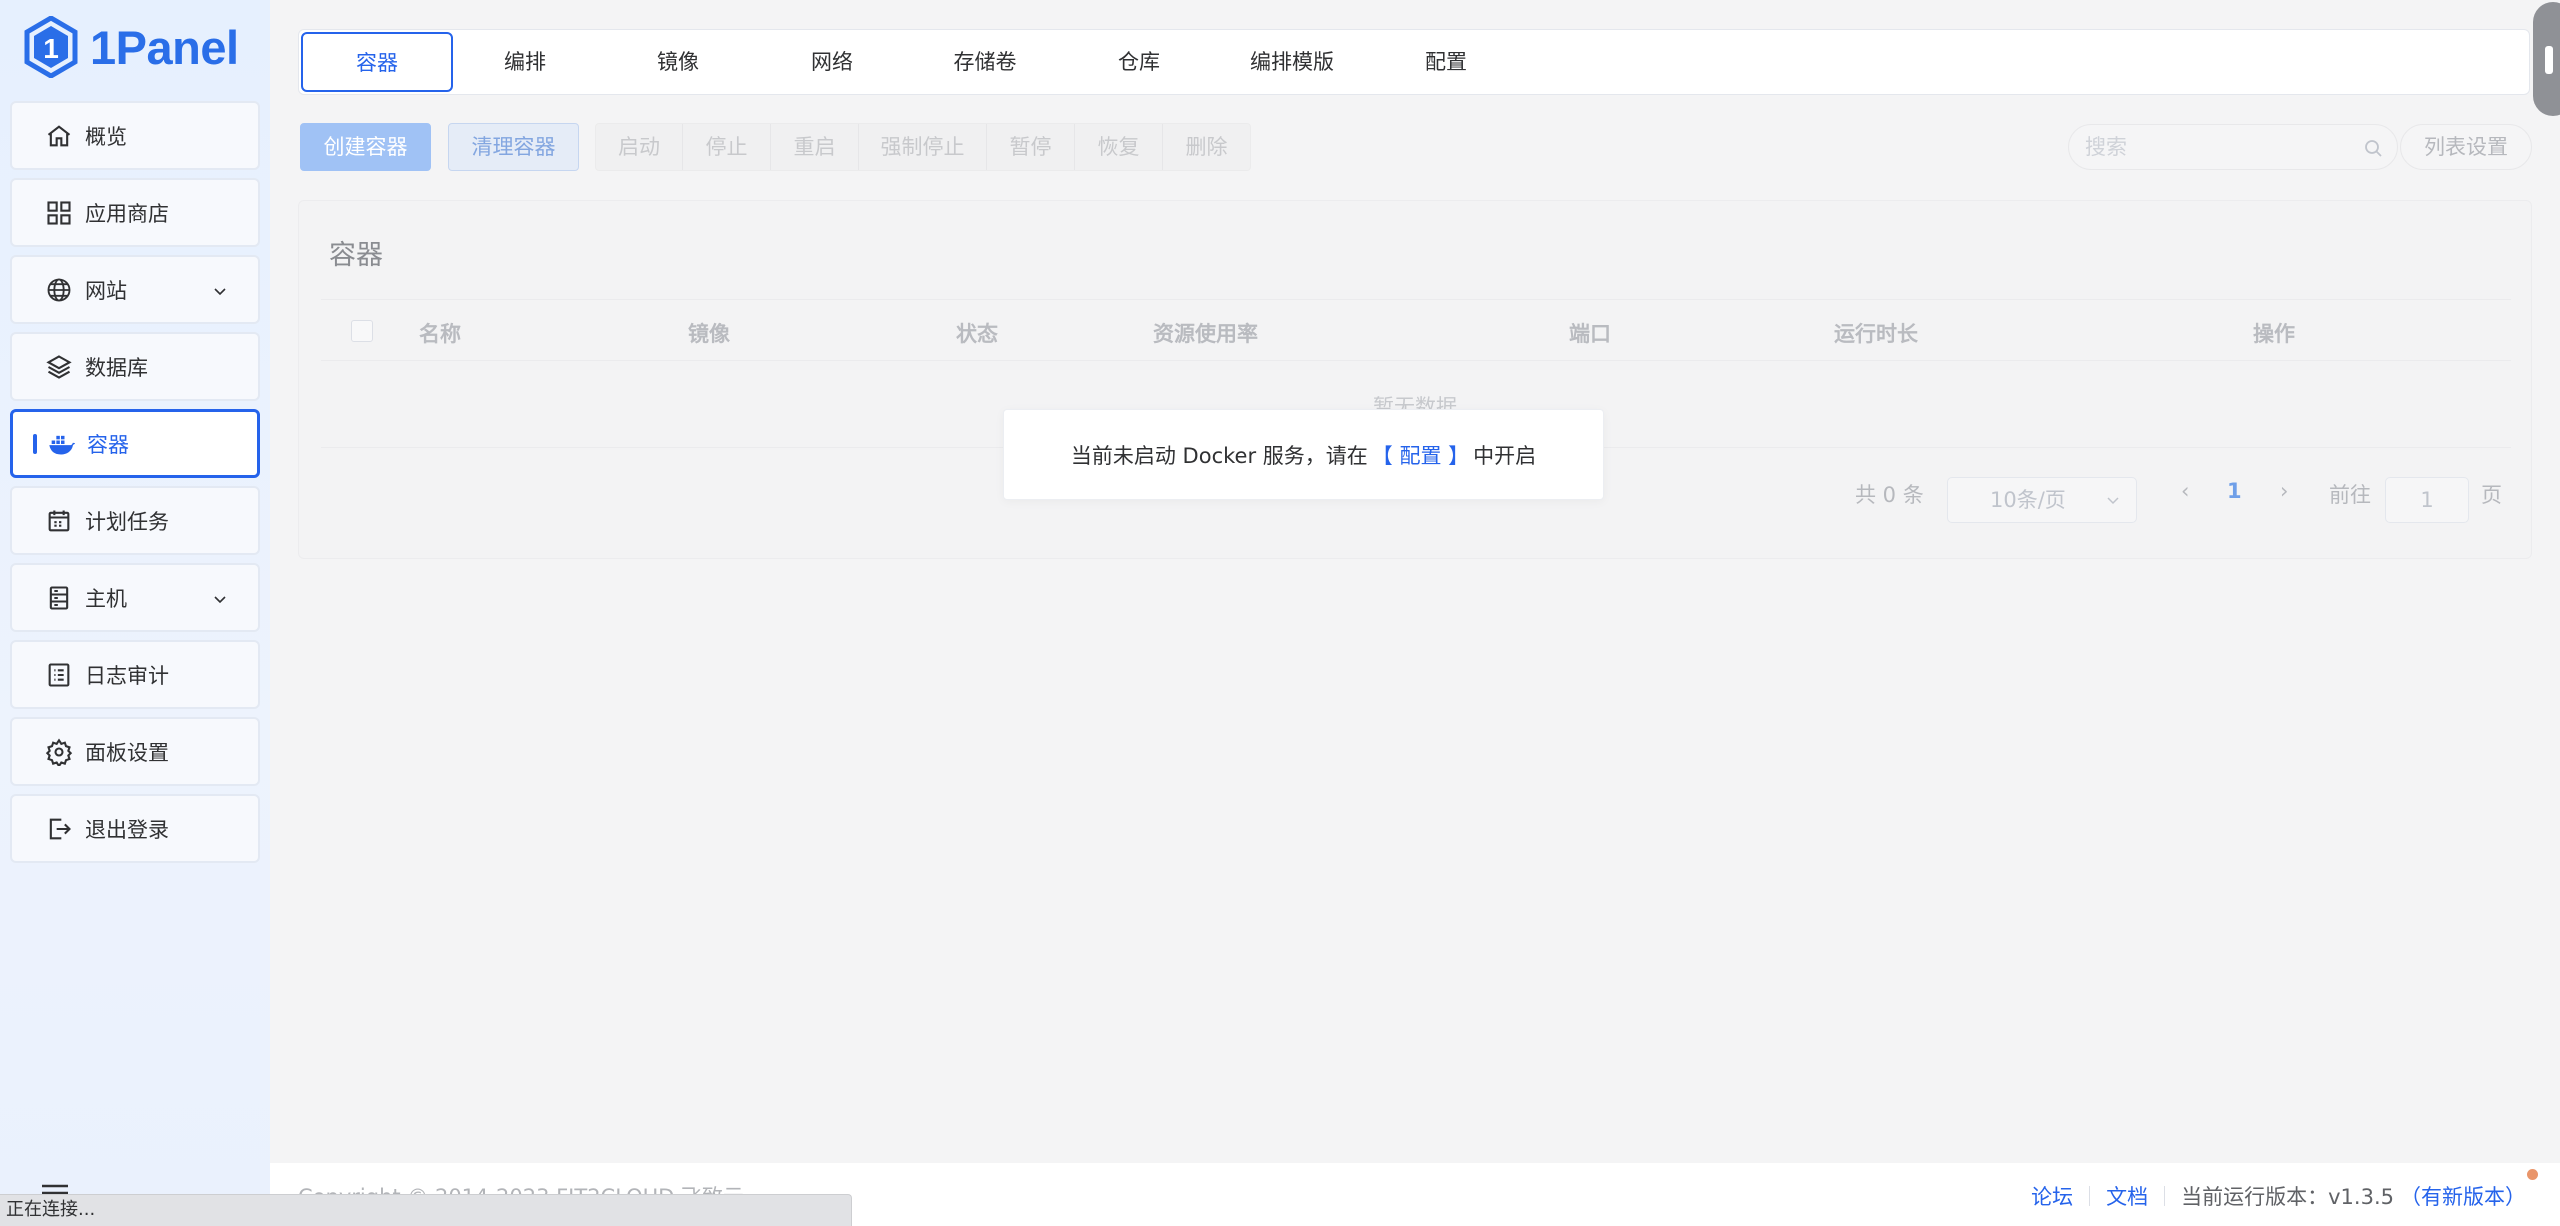 The image size is (2560, 1226). I want to click on home-icon, so click(59, 136).